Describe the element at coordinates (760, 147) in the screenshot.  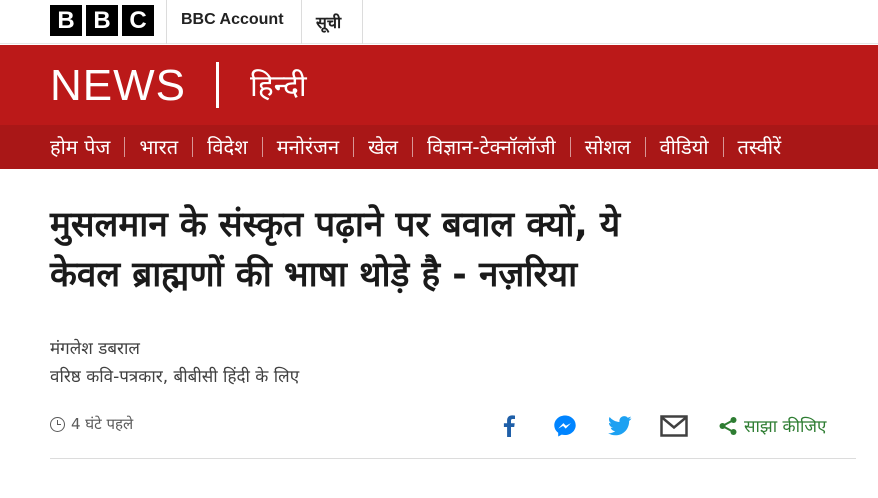
I see `nav-item-photos: तस्वीरें` at that location.